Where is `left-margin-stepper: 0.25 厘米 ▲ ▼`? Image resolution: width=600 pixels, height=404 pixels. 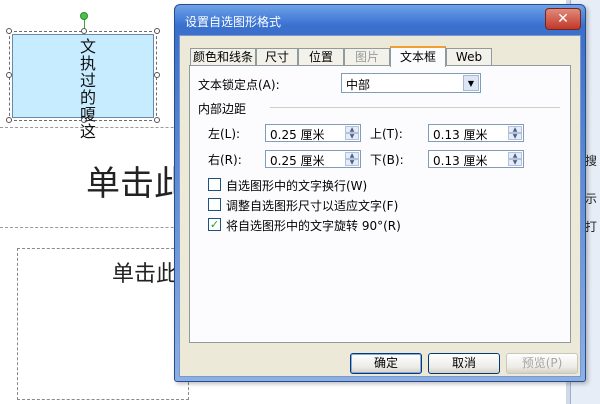 left-margin-stepper: 0.25 厘米 ▲ ▼ is located at coordinates (313, 133).